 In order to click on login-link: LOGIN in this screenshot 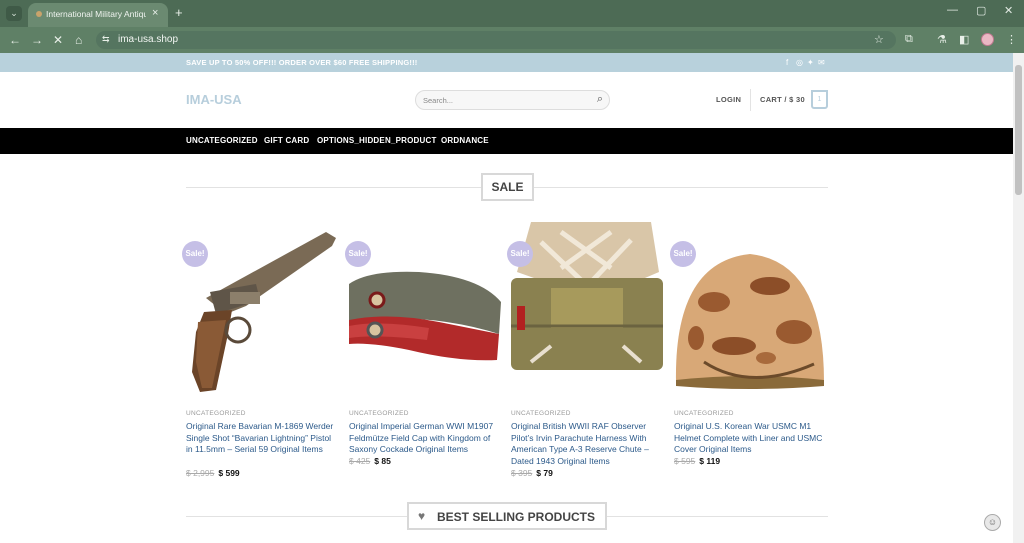, I will do `click(728, 99)`.